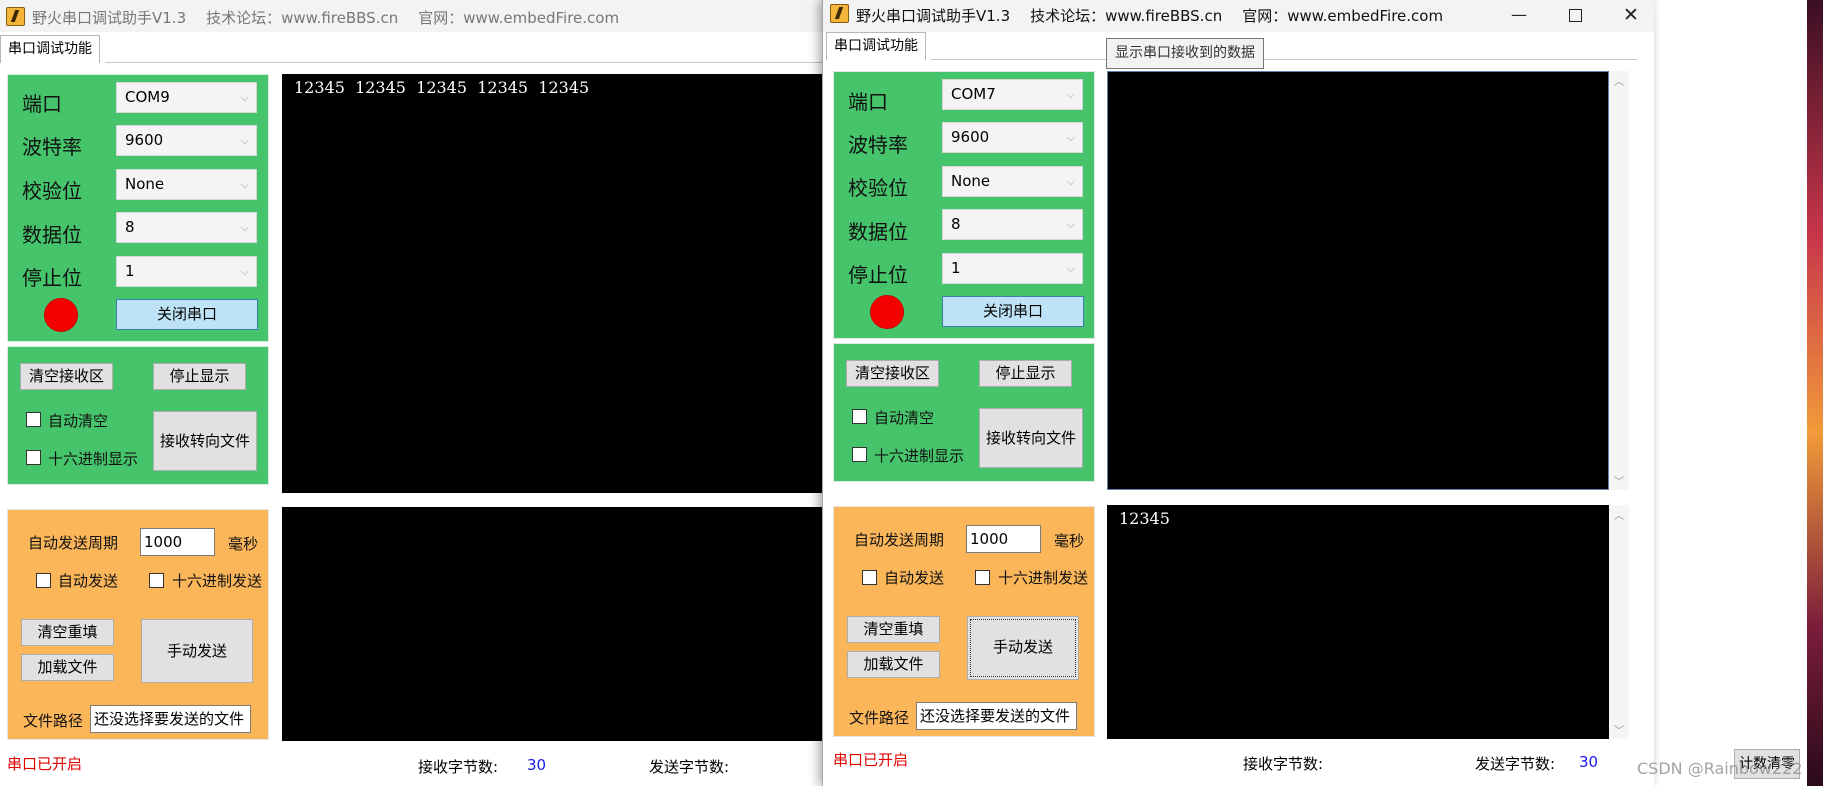  What do you see at coordinates (919, 456) in the screenshot?
I see `hex-display-label: 十六进制显示` at bounding box center [919, 456].